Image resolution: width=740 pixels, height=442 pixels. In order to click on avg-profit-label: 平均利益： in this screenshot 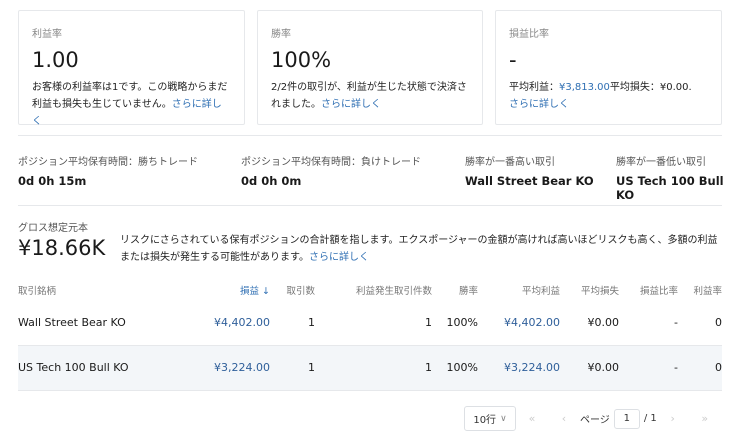, I will do `click(534, 87)`.